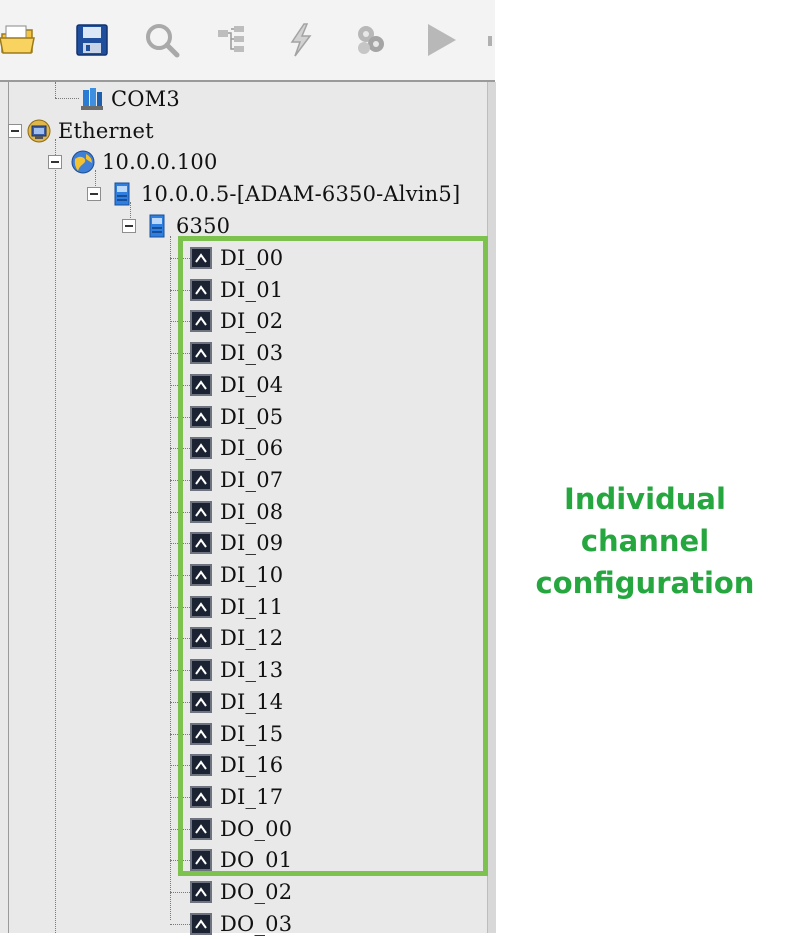 This screenshot has width=795, height=939. What do you see at coordinates (236, 353) in the screenshot?
I see `tree-item-channel: DI_03` at bounding box center [236, 353].